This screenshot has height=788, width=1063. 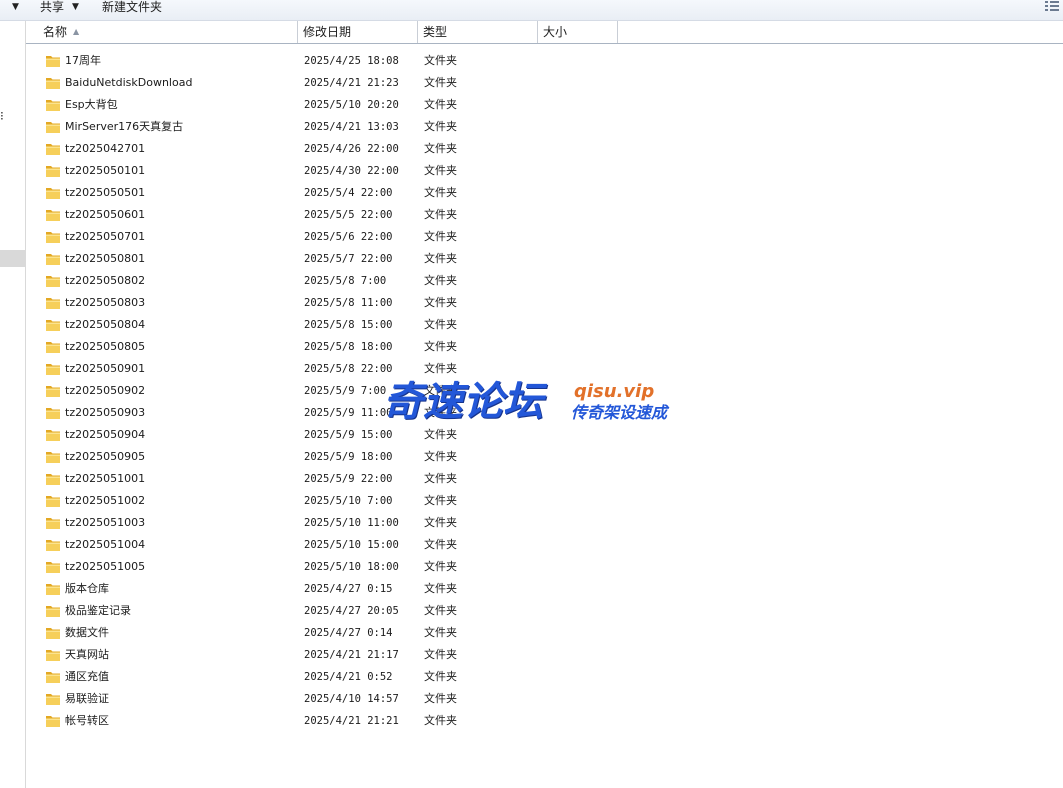 What do you see at coordinates (544, 237) in the screenshot?
I see `table-row: tz2025050701 2025/5/6 22:00 文件夹` at bounding box center [544, 237].